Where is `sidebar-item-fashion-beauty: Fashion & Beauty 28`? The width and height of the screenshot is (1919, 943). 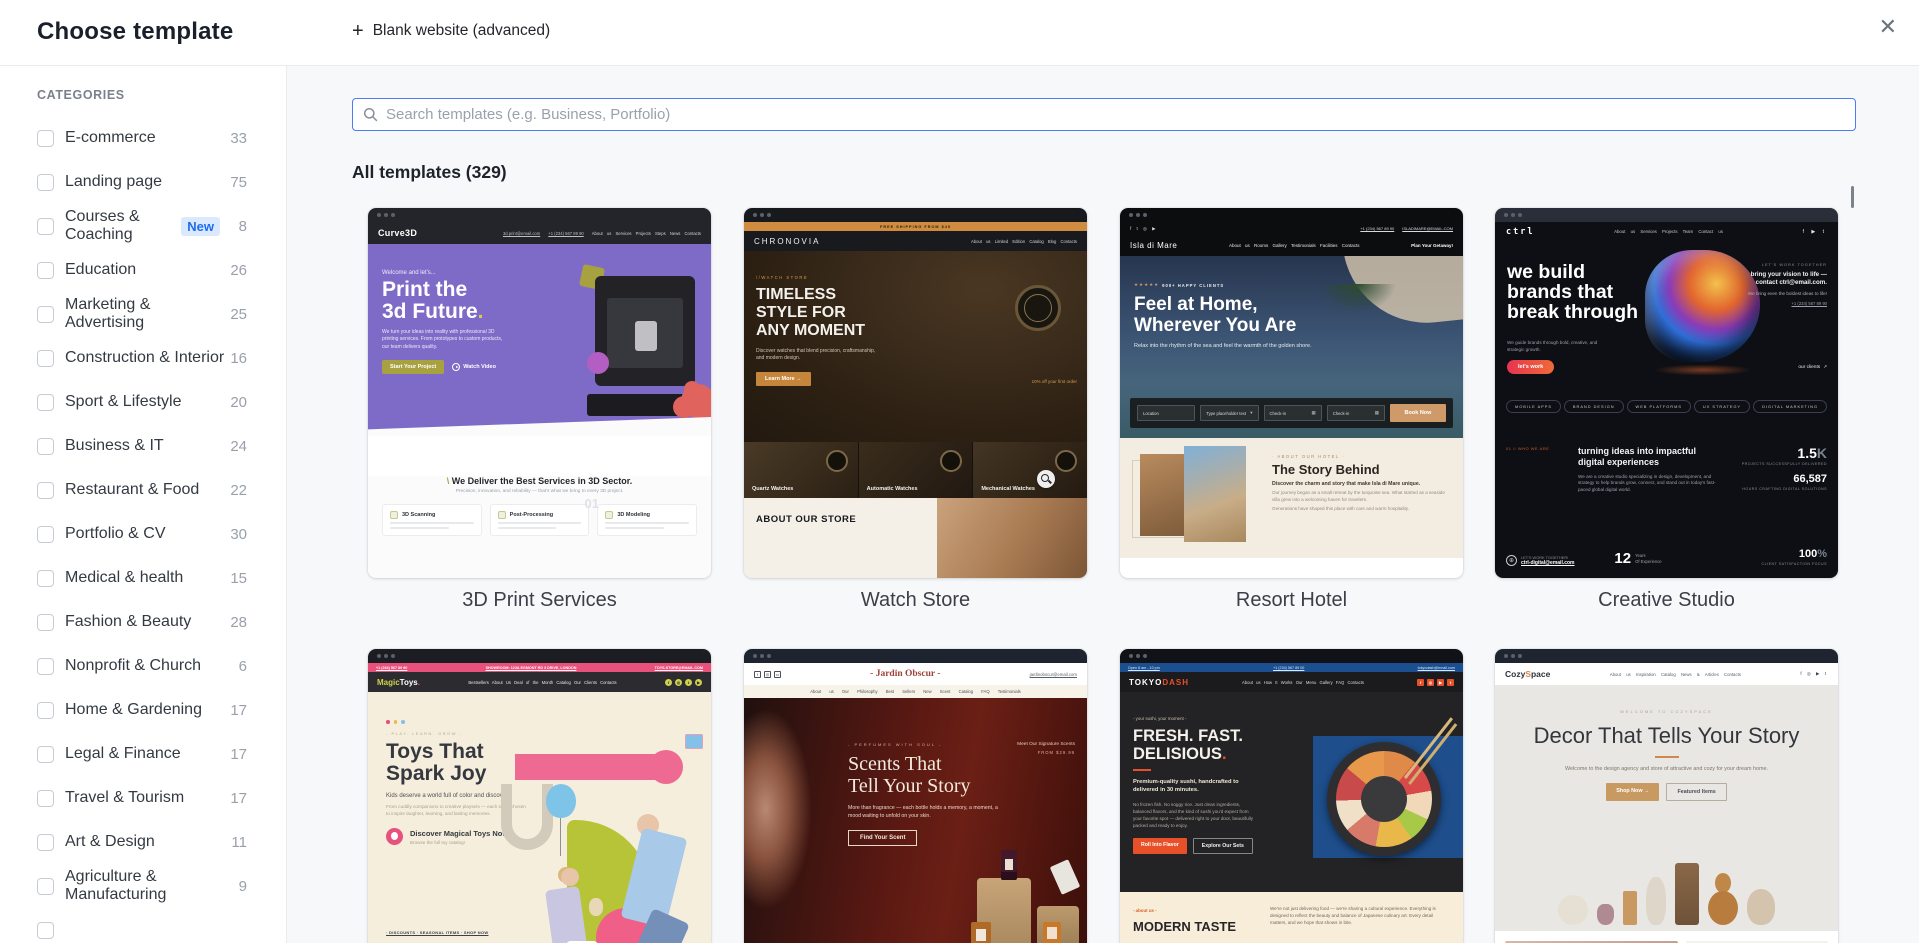 sidebar-item-fashion-beauty: Fashion & Beauty 28 is located at coordinates (143, 622).